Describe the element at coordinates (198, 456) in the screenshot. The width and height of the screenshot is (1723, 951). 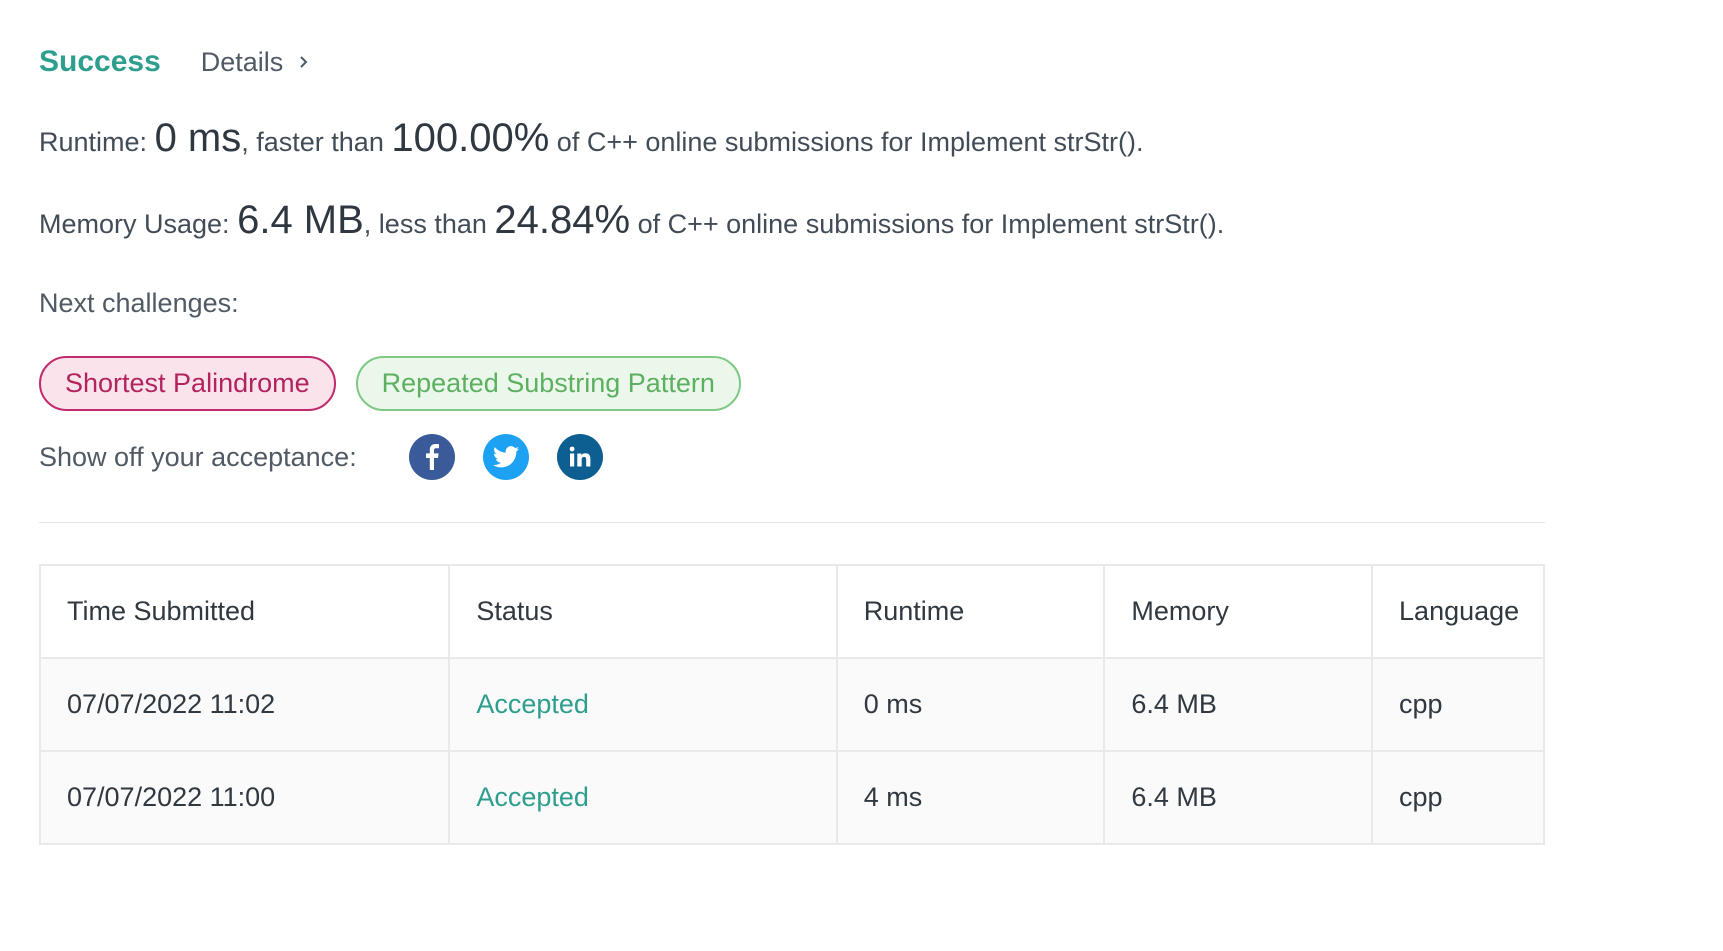
I see `share-label: Show off your acceptance:` at that location.